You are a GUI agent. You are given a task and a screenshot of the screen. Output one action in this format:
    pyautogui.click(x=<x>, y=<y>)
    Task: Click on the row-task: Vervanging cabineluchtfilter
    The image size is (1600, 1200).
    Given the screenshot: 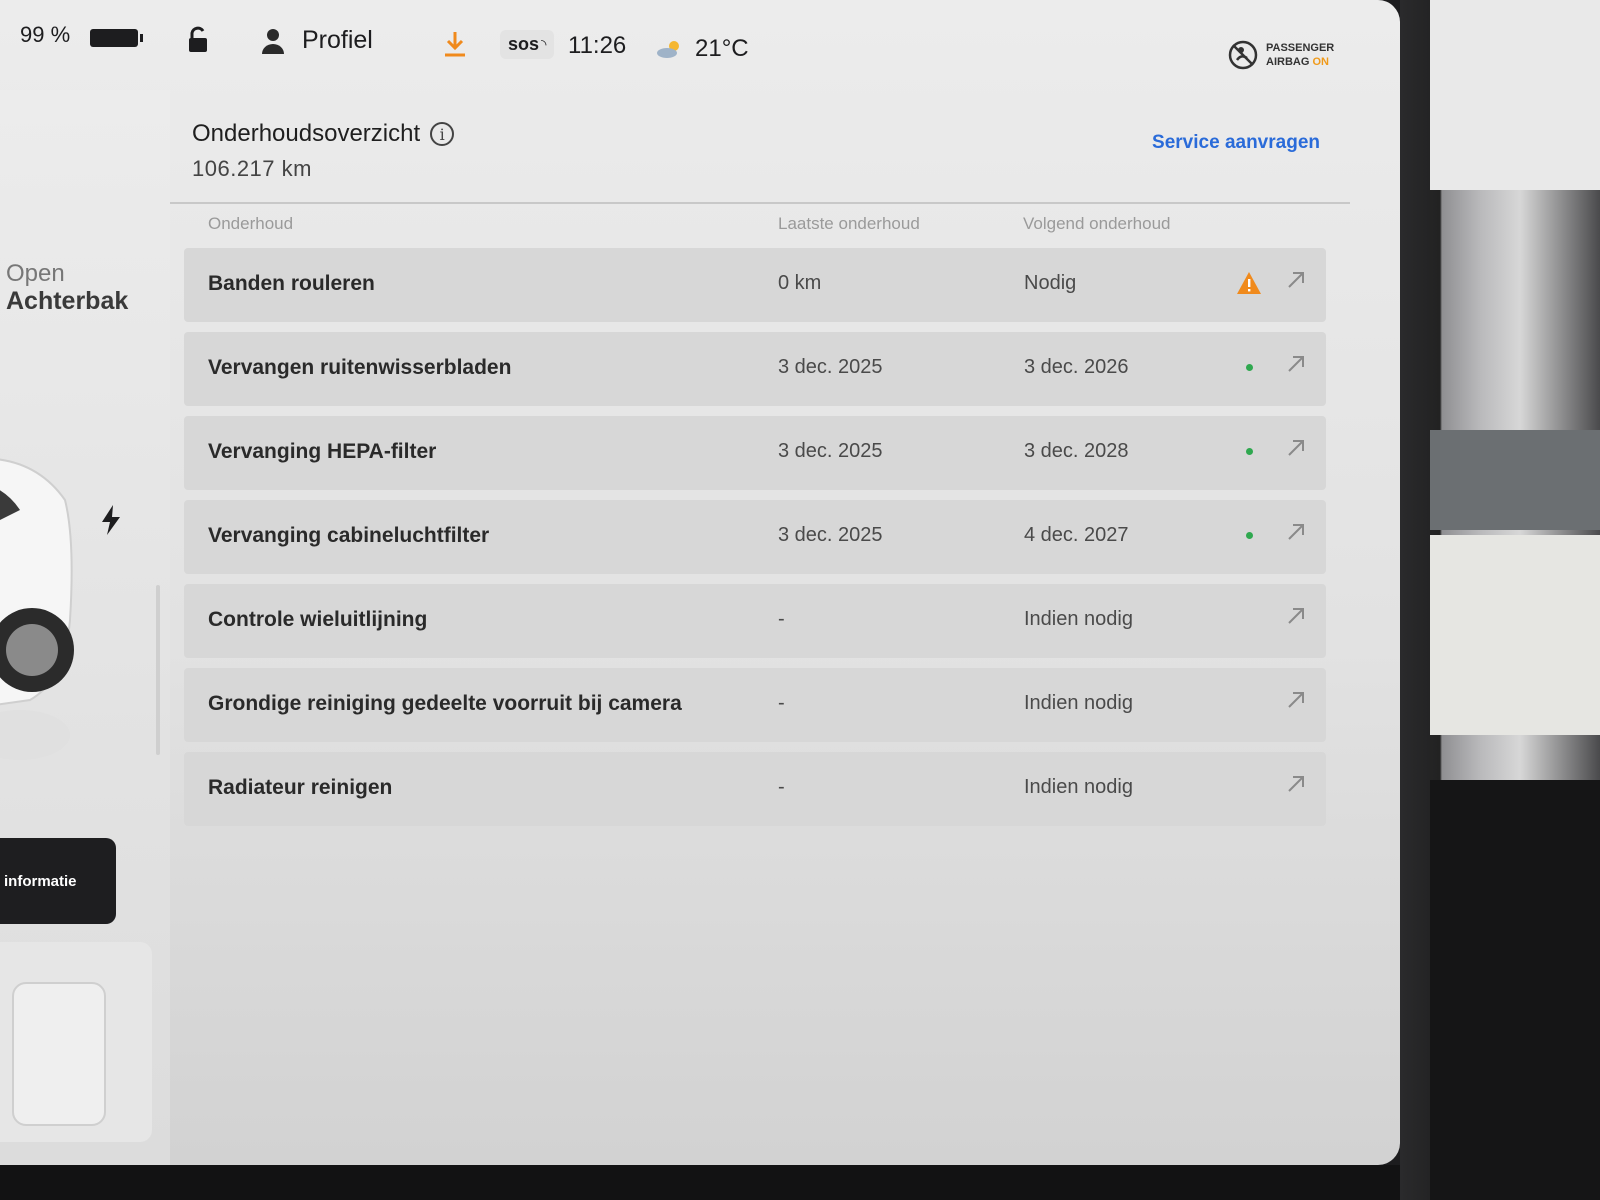 What is the action you would take?
    pyautogui.click(x=349, y=535)
    